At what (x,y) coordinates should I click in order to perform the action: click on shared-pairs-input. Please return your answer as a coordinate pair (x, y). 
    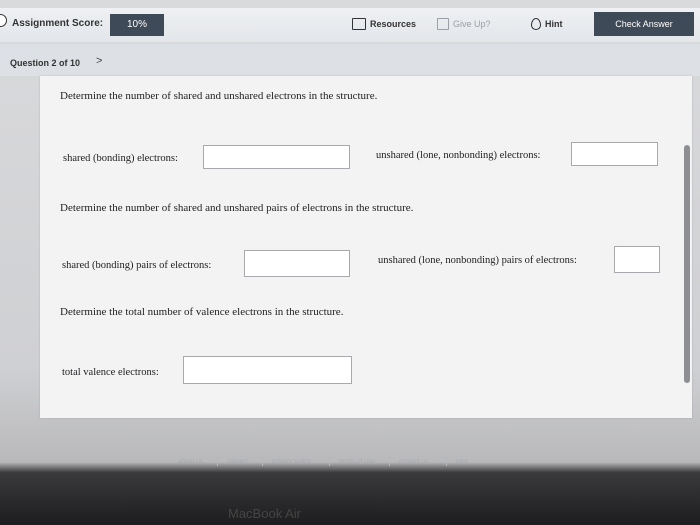
    Looking at the image, I should click on (297, 263).